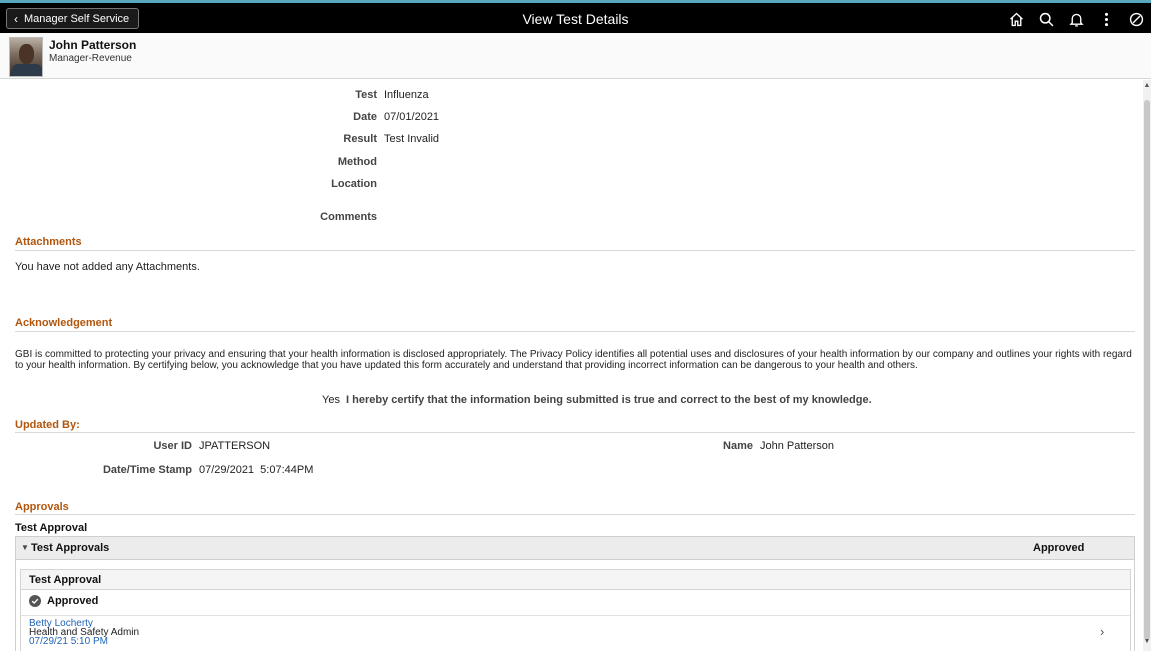 The width and height of the screenshot is (1151, 651). I want to click on nav-icon, so click(1136, 19).